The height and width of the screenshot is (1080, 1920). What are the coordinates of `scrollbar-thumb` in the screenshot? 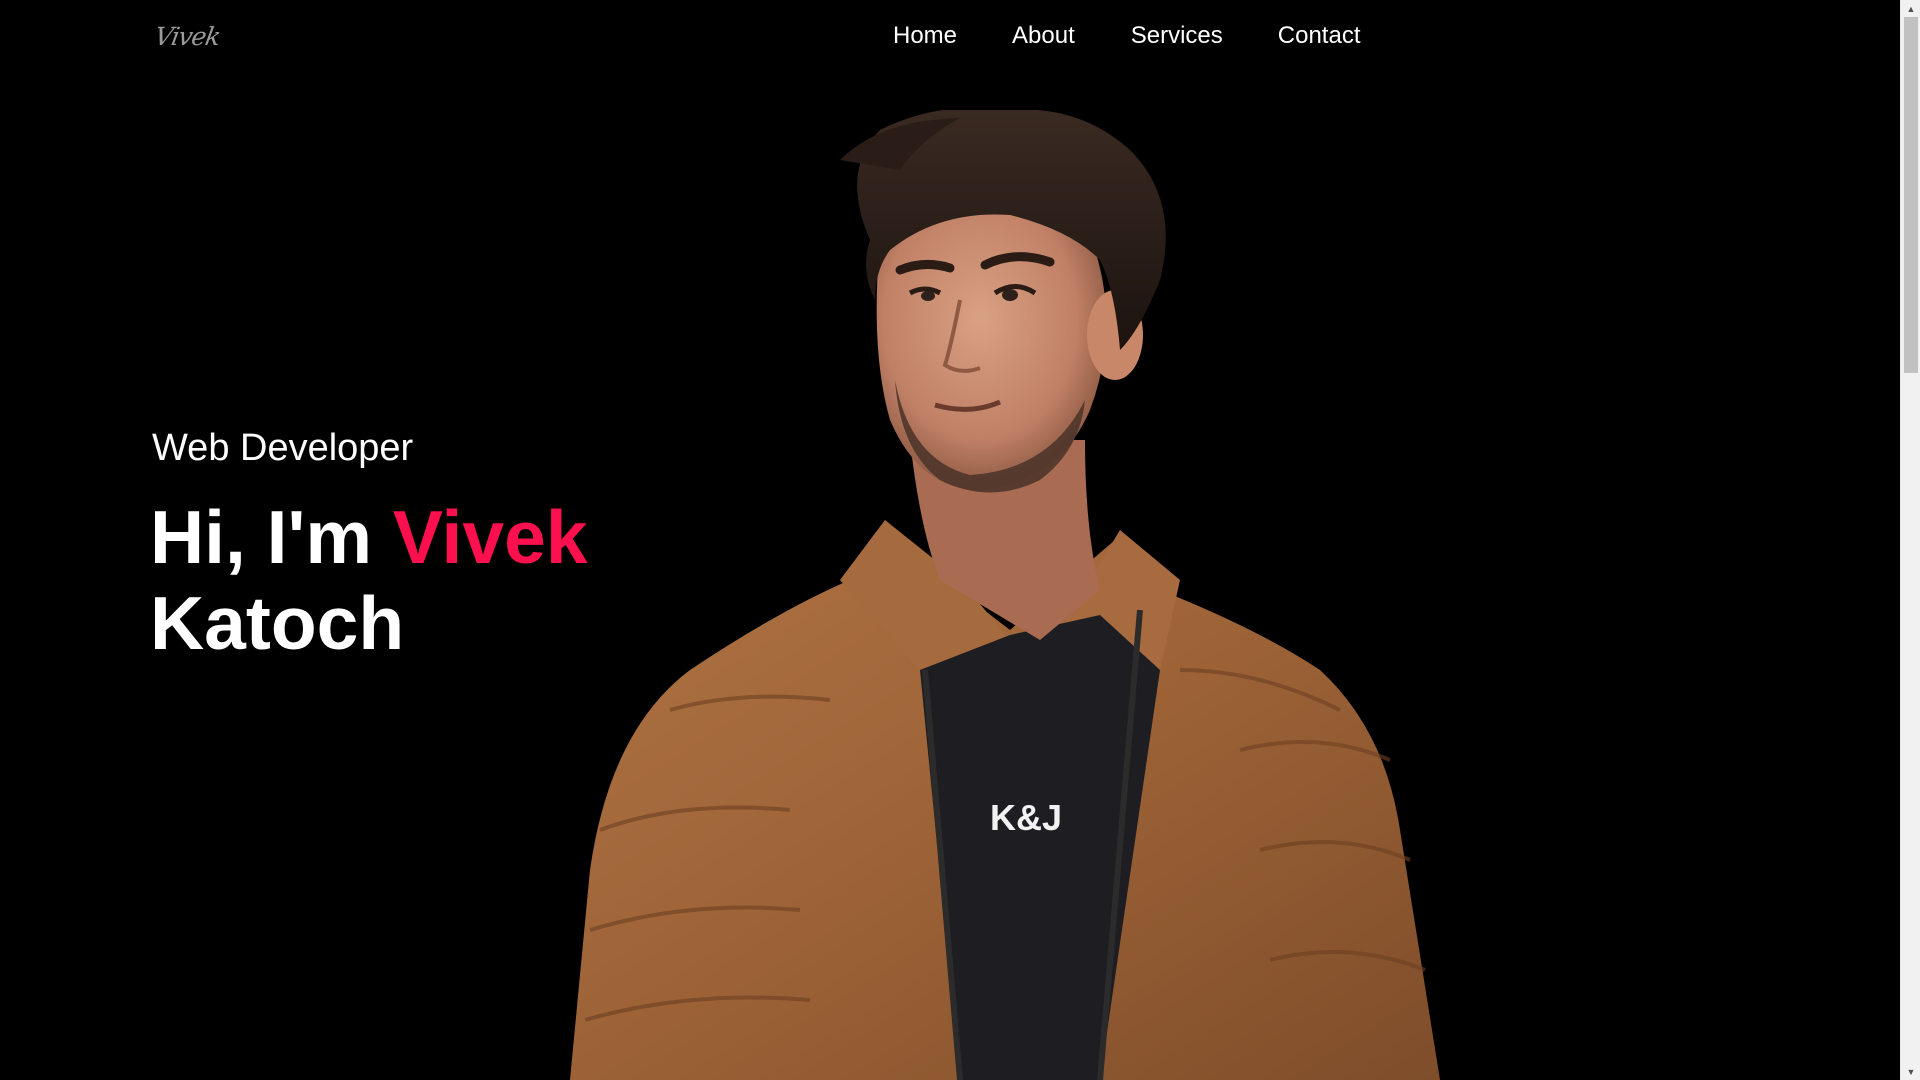 It's located at (1911, 195).